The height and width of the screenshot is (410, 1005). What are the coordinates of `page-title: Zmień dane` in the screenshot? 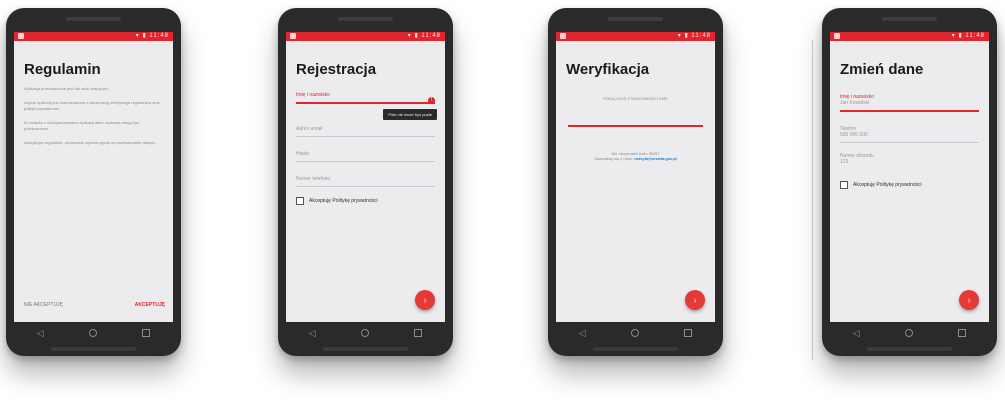 It's located at (882, 69).